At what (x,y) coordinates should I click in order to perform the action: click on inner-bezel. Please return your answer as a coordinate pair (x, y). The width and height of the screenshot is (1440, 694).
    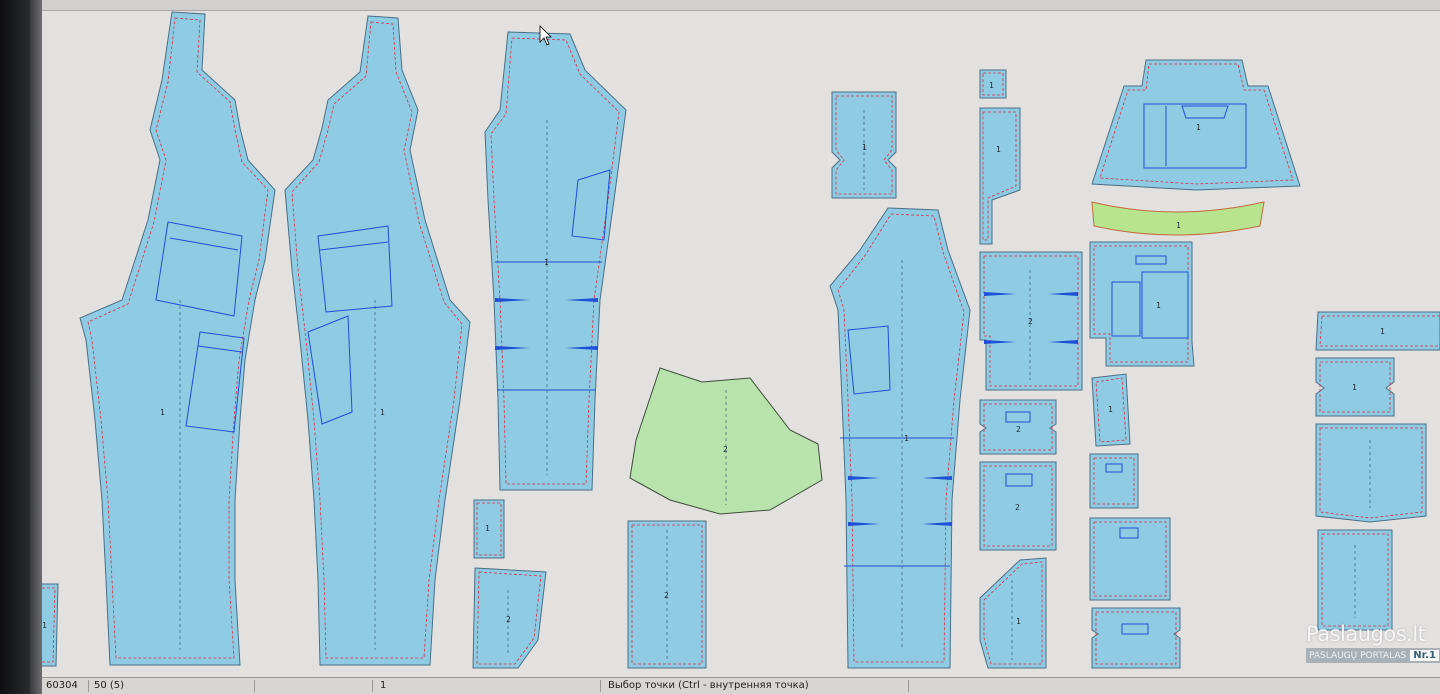
    Looking at the image, I should click on (36, 347).